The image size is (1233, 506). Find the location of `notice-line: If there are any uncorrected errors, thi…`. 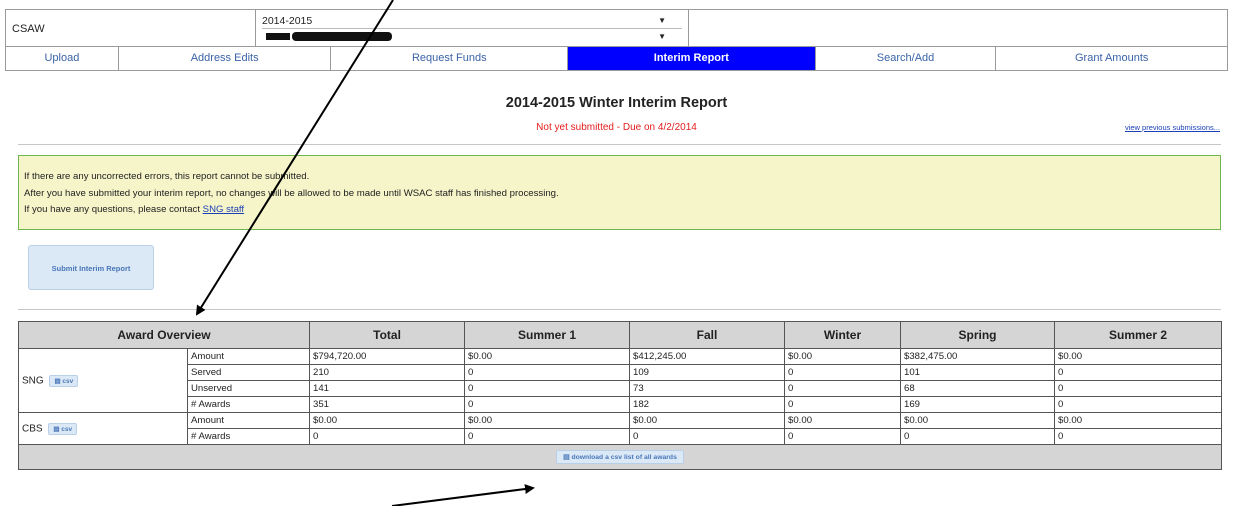

notice-line: If there are any uncorrected errors, thi… is located at coordinates (167, 176).